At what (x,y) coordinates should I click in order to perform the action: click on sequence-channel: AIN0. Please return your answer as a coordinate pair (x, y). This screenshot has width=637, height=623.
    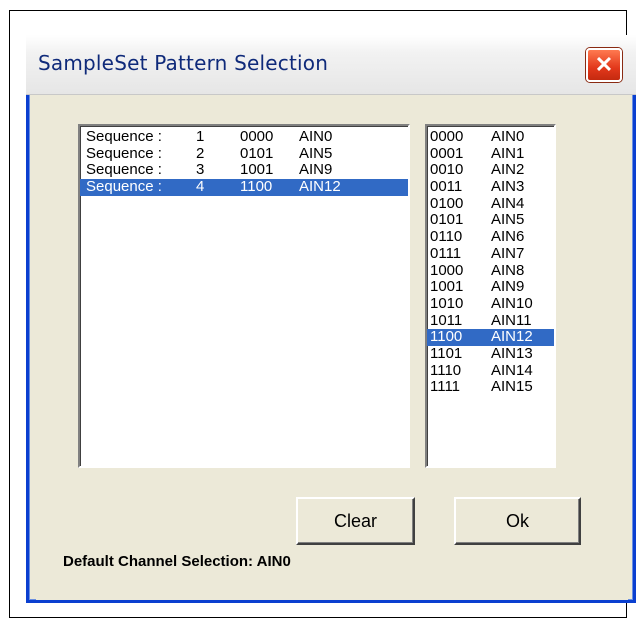
    Looking at the image, I should click on (316, 136).